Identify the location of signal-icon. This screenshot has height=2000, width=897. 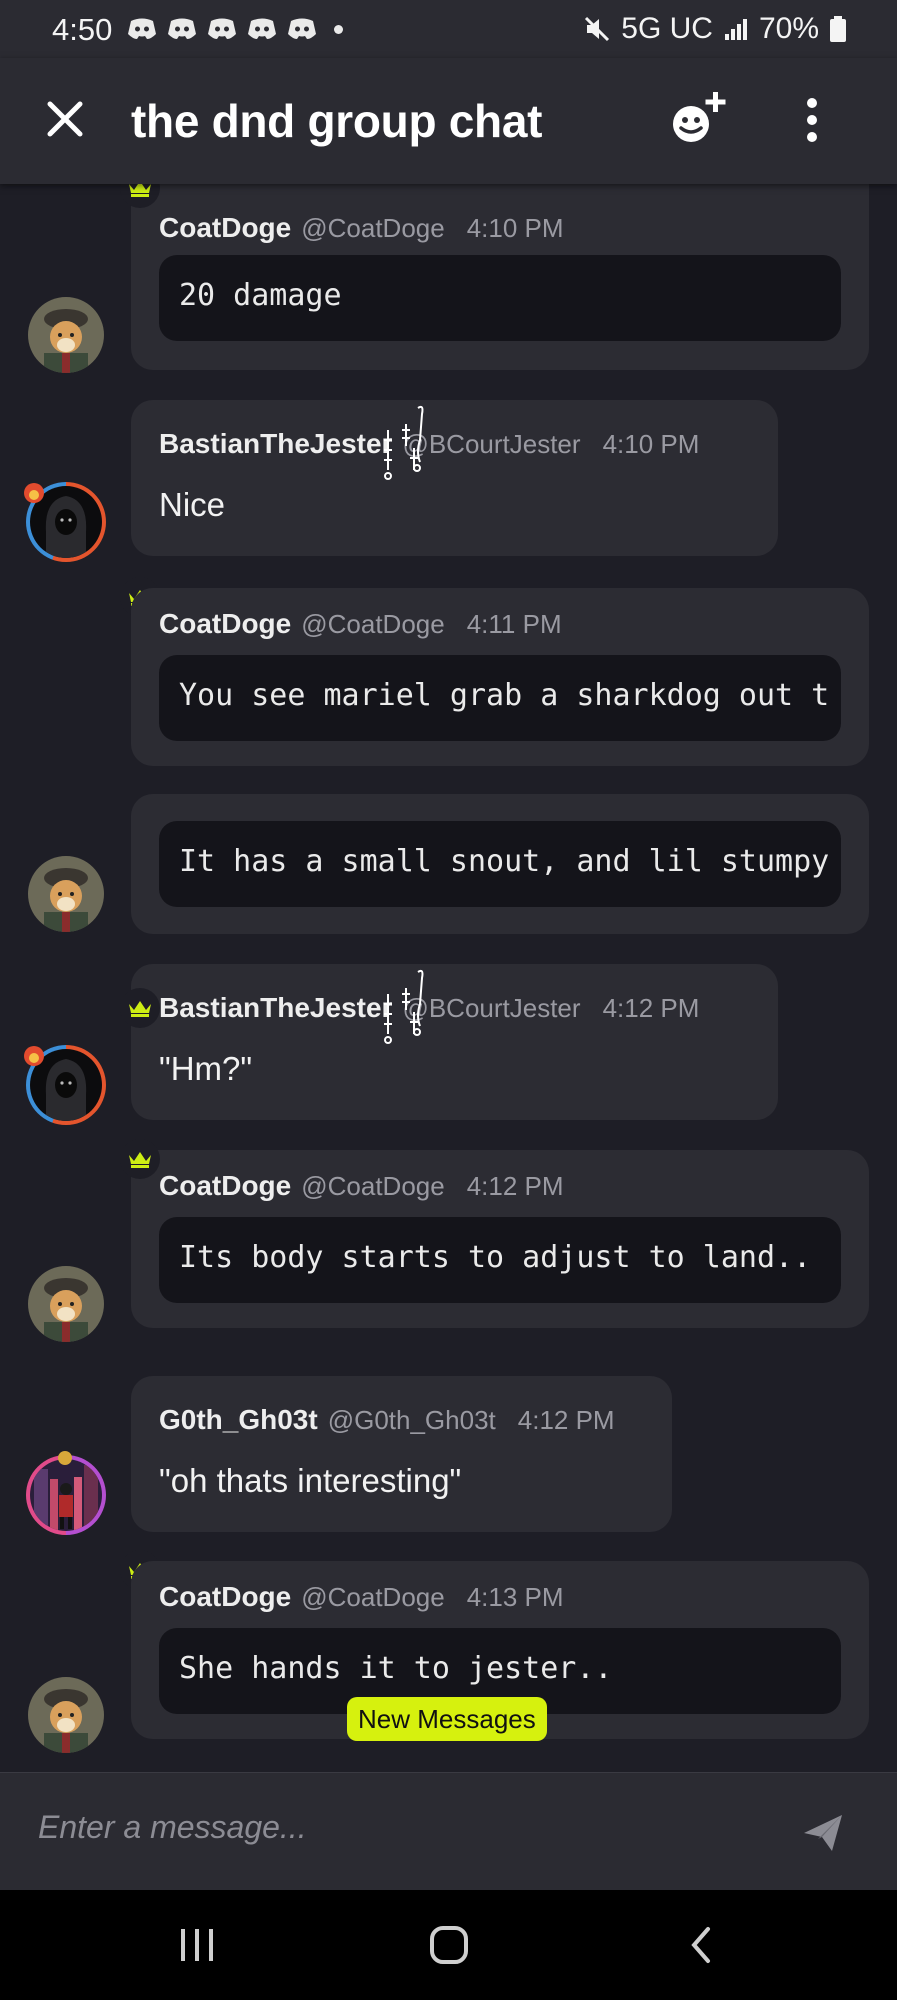
(735, 29).